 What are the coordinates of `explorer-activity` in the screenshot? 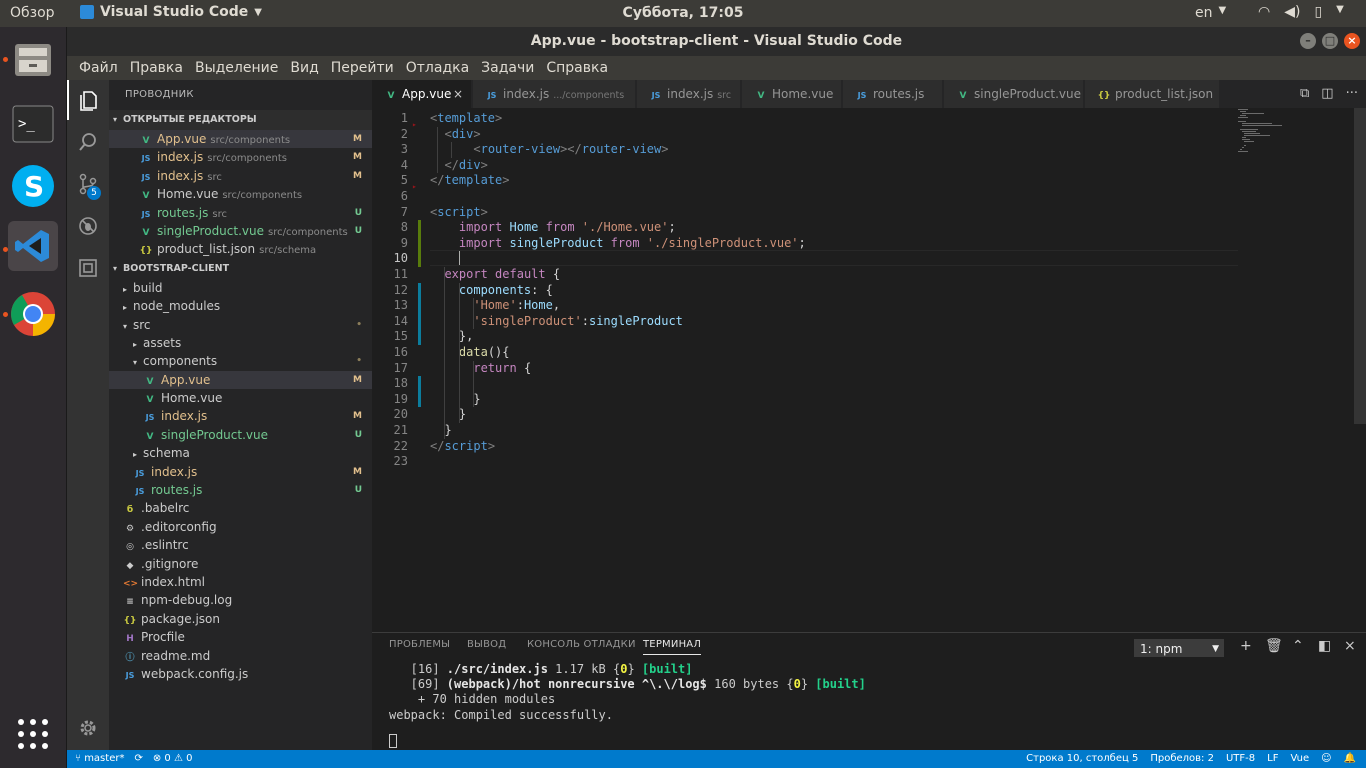 It's located at (88, 100).